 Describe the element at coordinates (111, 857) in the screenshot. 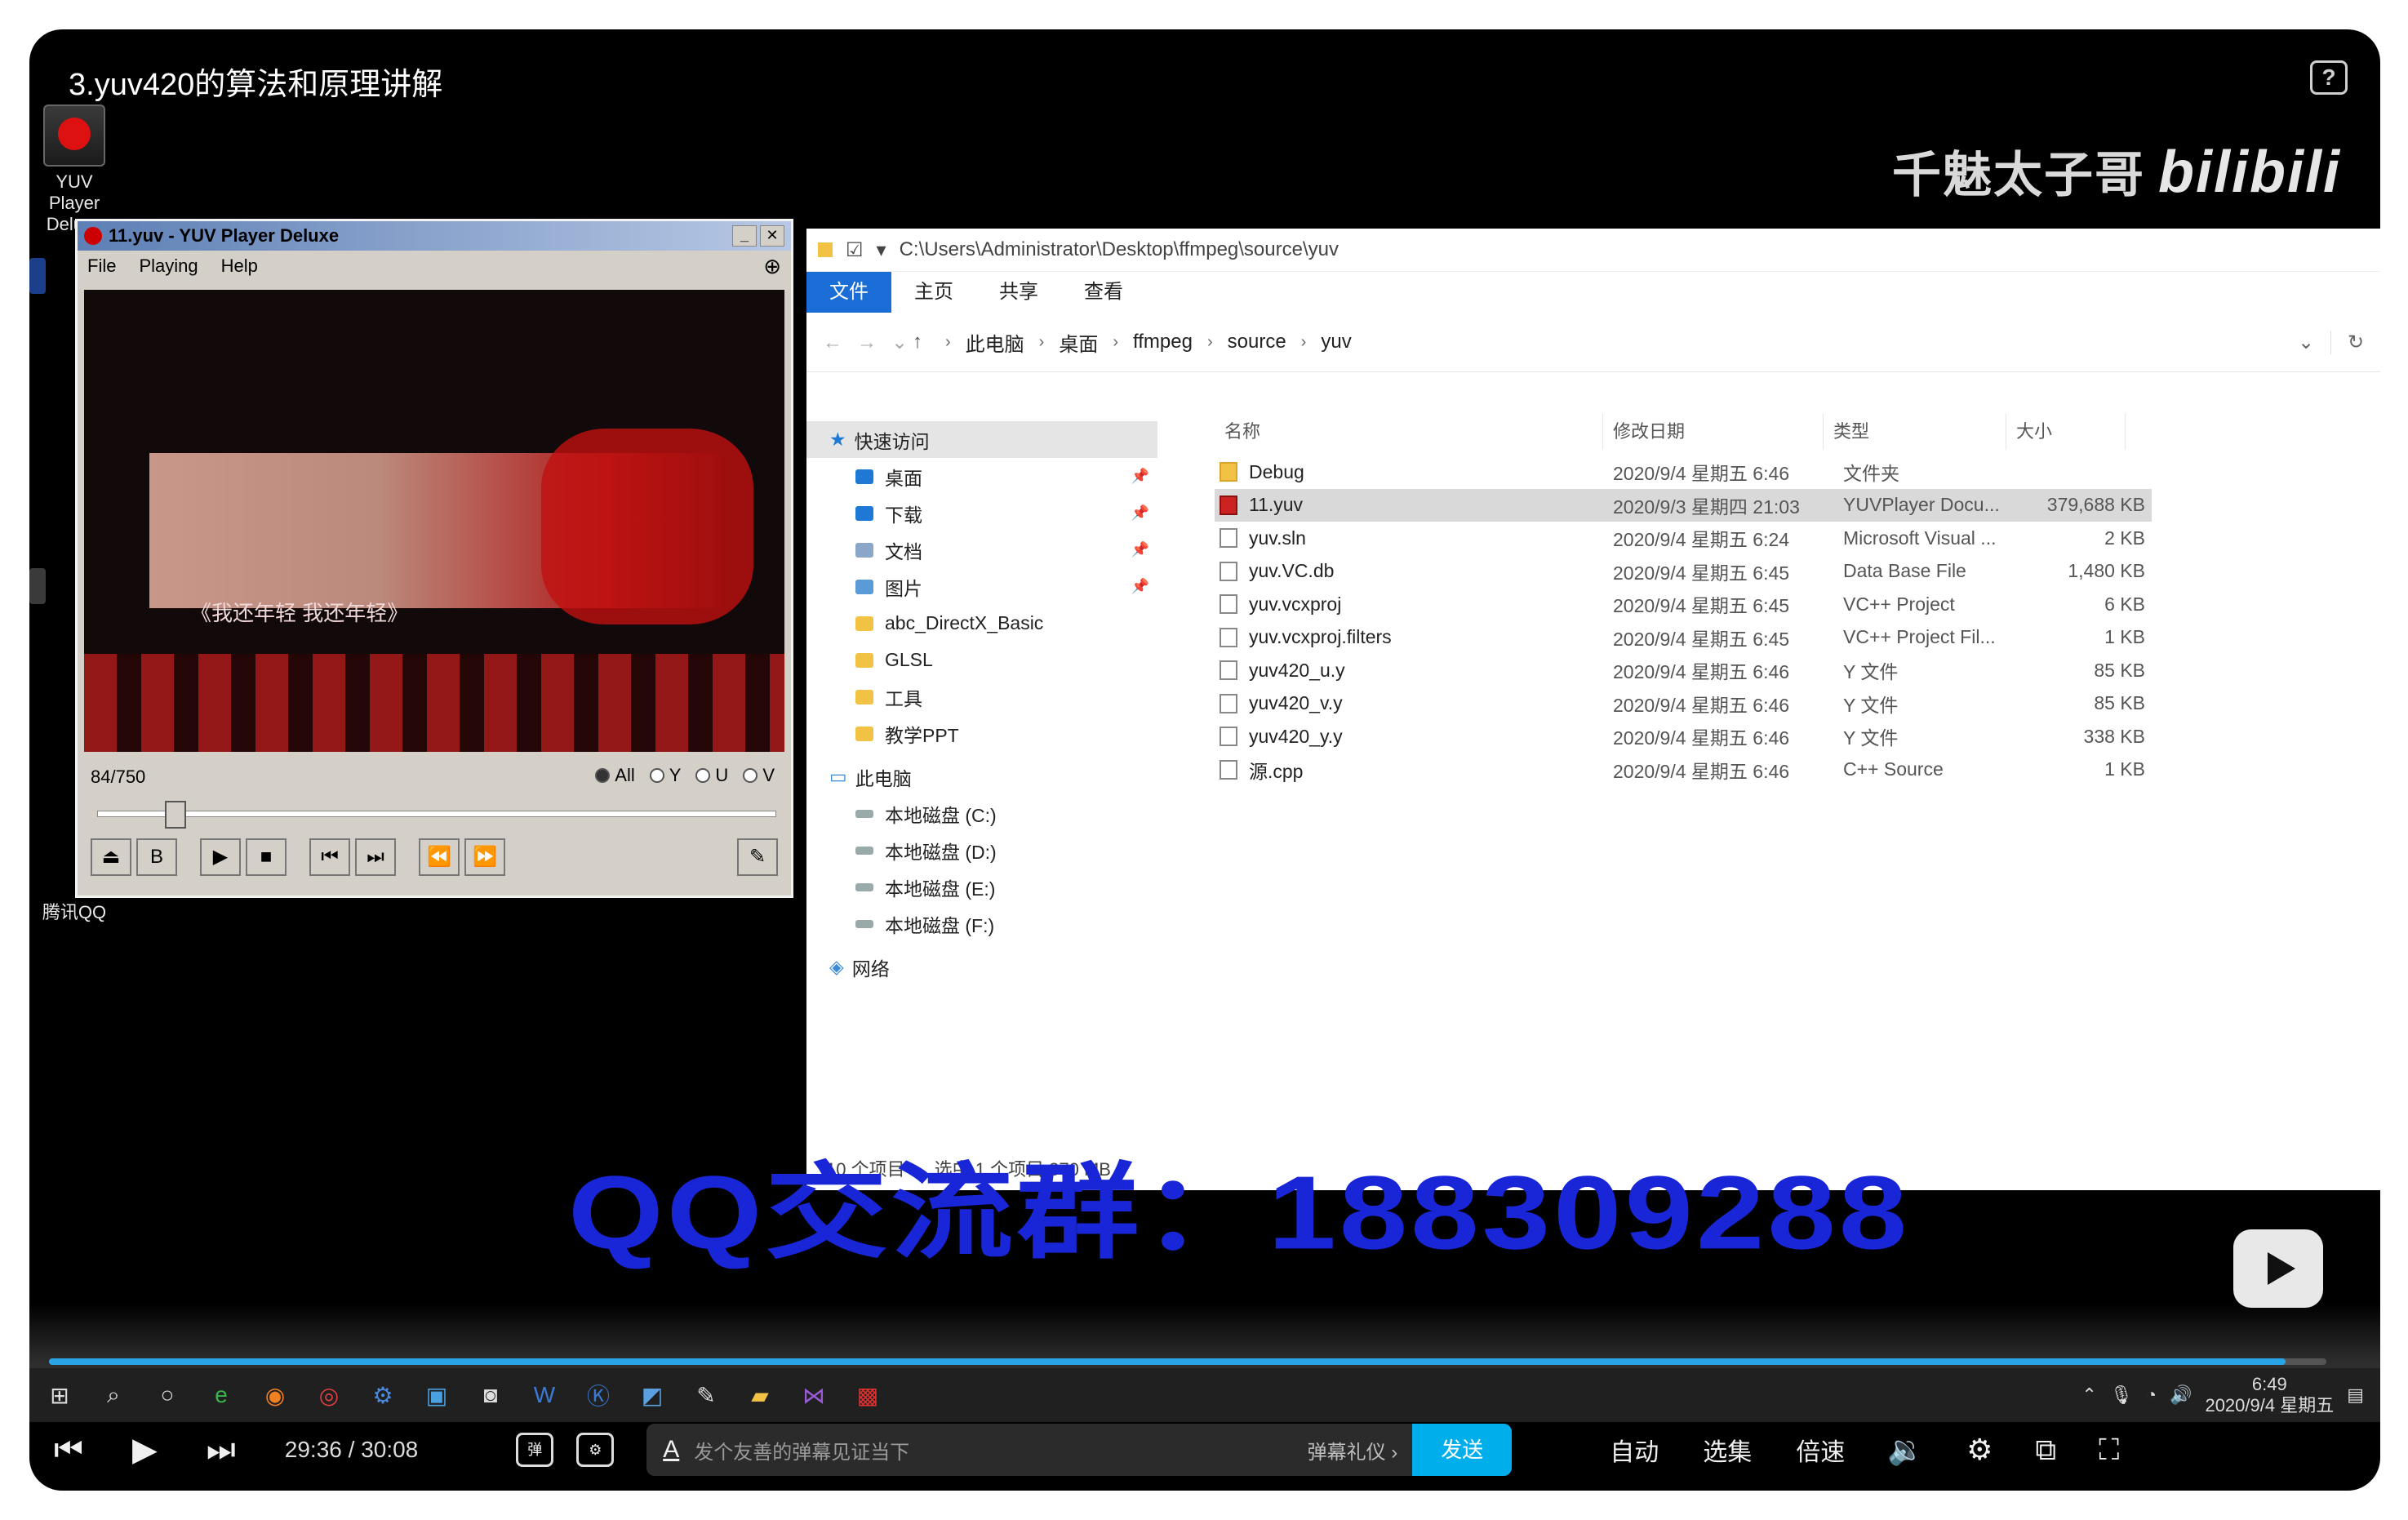

I see `eject-icon: ⏏` at that location.